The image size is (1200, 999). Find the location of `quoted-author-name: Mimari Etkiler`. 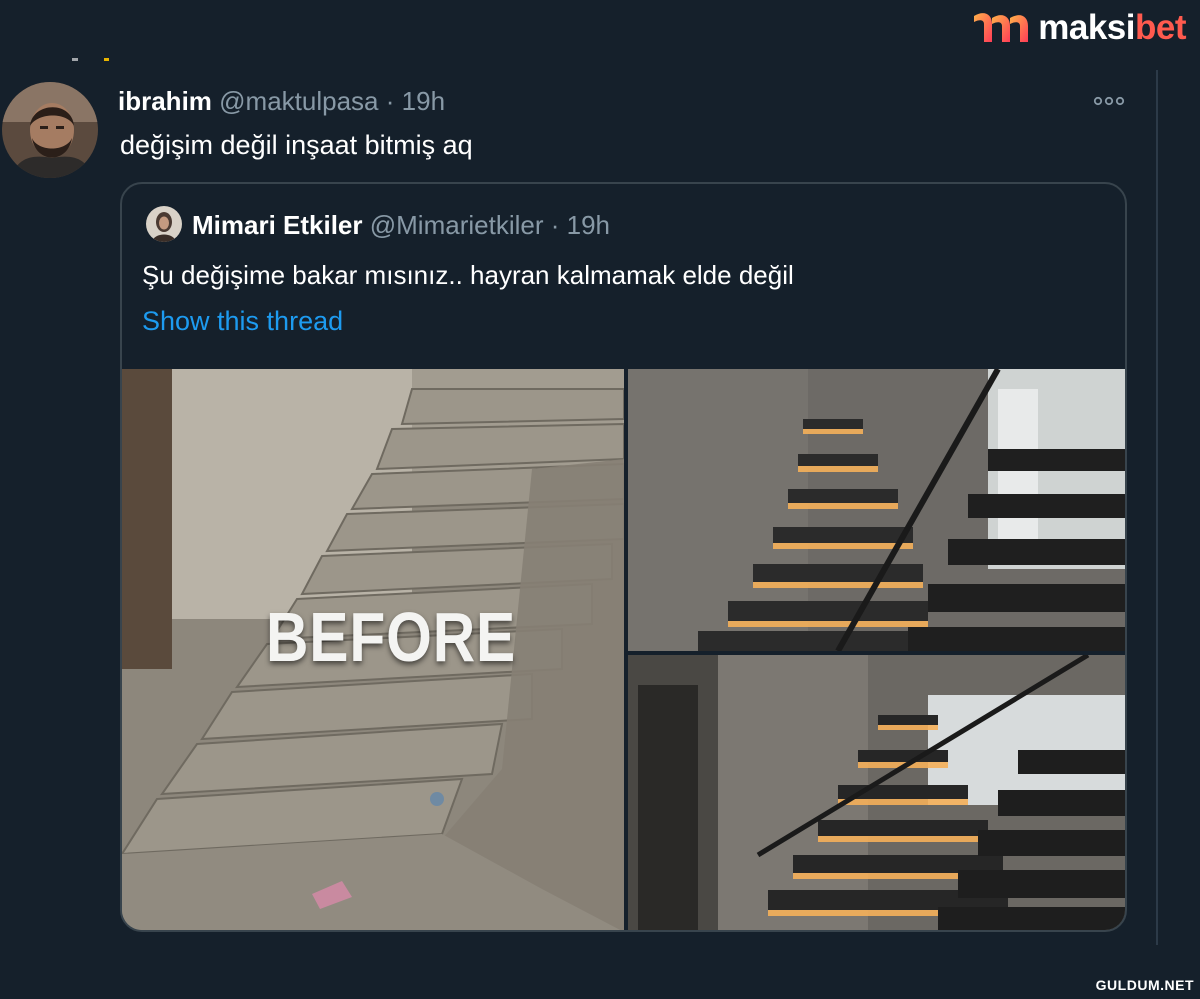

quoted-author-name: Mimari Etkiler is located at coordinates (277, 225).